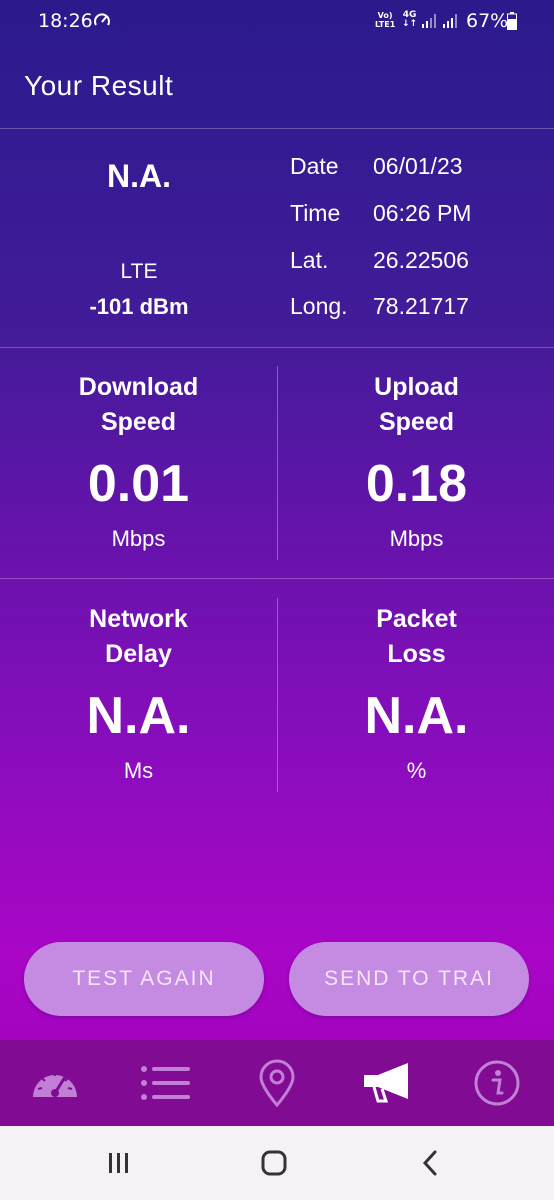 This screenshot has height=1200, width=554. Describe the element at coordinates (450, 21) in the screenshot. I see `signal-icon-sim2` at that location.